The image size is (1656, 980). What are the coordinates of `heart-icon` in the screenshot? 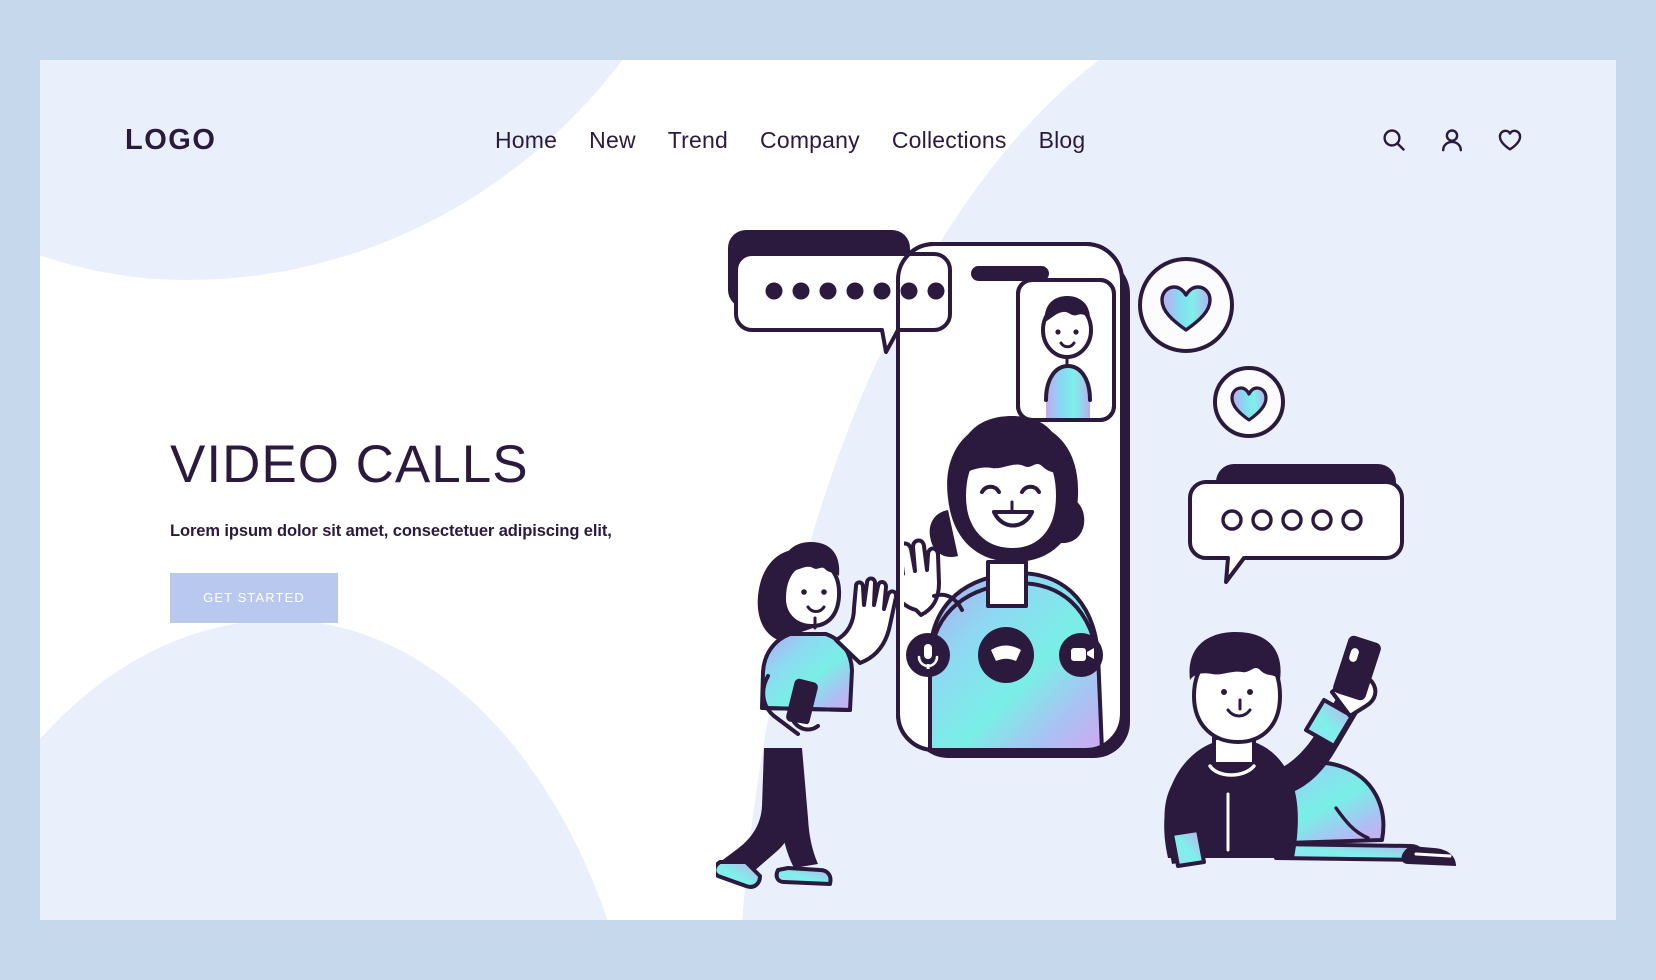 It's located at (1510, 140).